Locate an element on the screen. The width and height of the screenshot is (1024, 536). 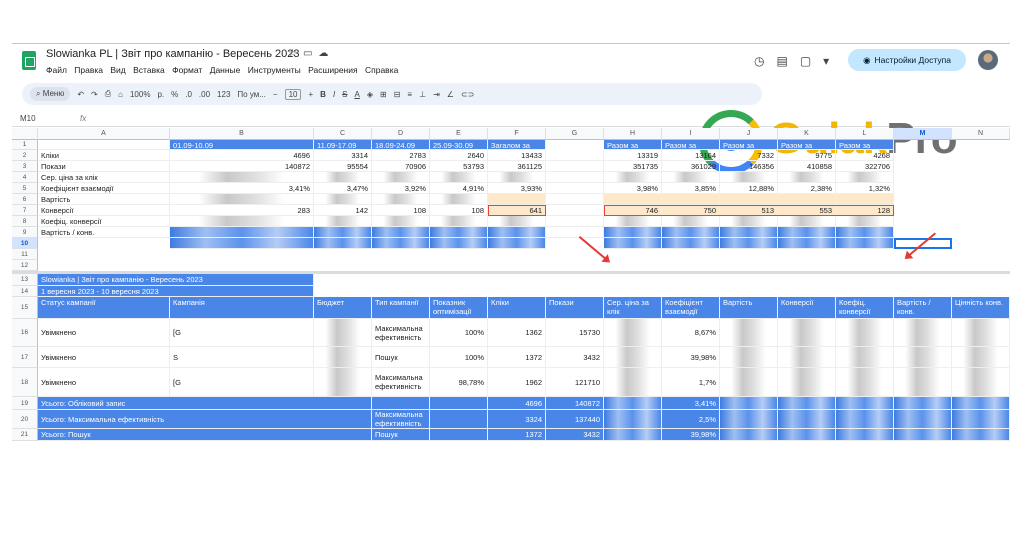
row-header: 15 is located at coordinates (25, 308).